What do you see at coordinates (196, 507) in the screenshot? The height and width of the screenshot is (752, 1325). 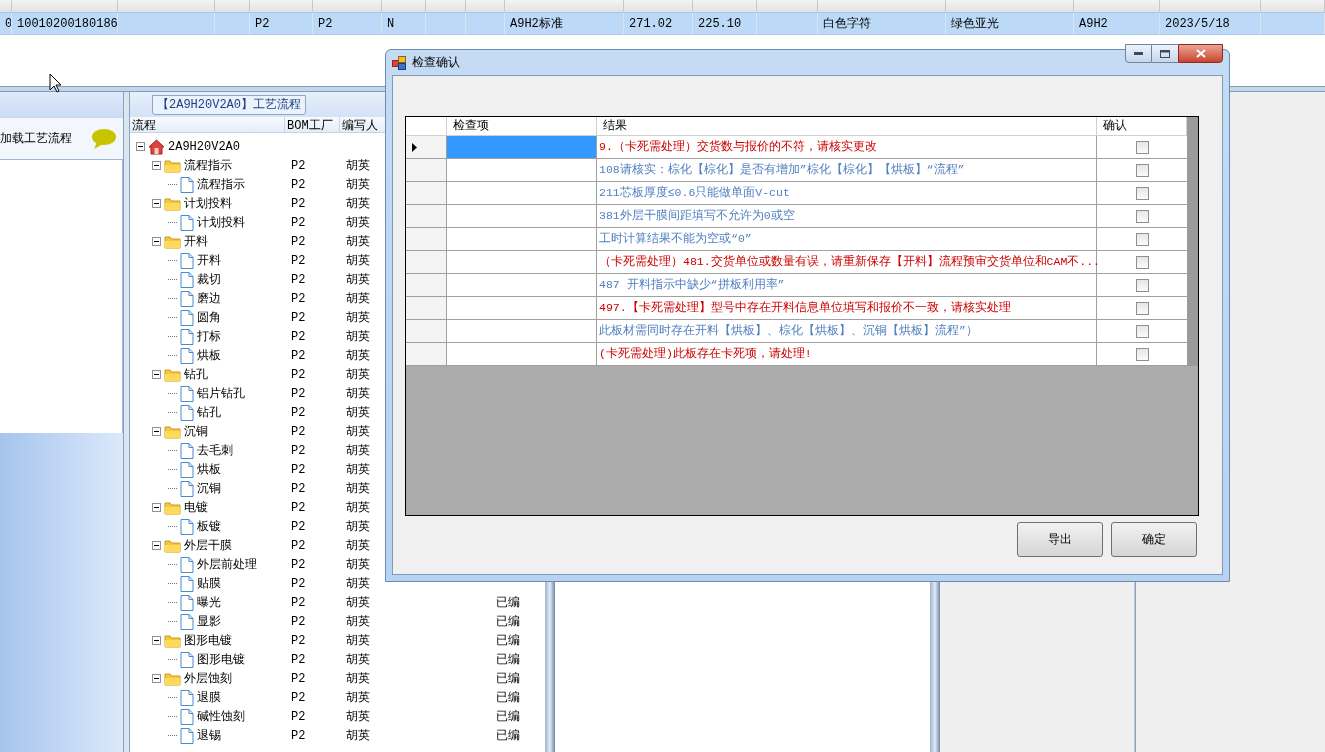 I see `tree-node-label: 电镀` at bounding box center [196, 507].